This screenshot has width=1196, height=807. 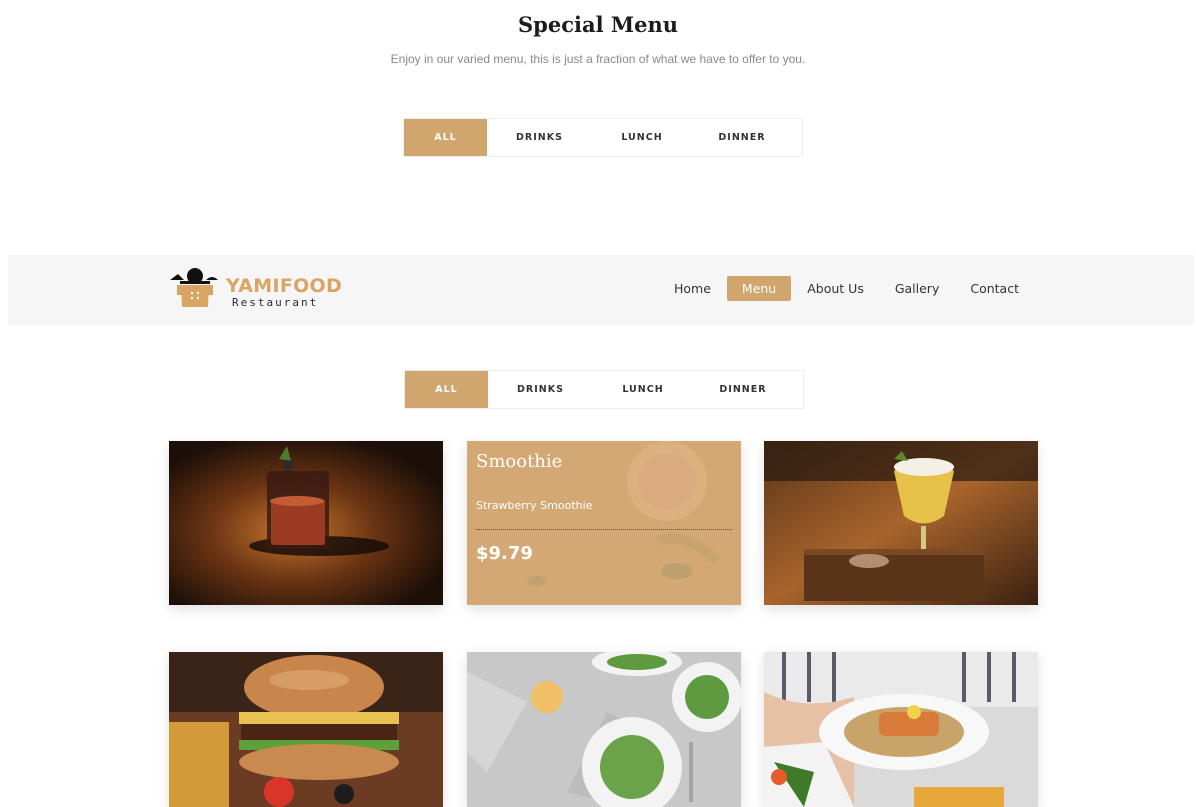 What do you see at coordinates (917, 288) in the screenshot?
I see `nav-gallery-link: Gallery` at bounding box center [917, 288].